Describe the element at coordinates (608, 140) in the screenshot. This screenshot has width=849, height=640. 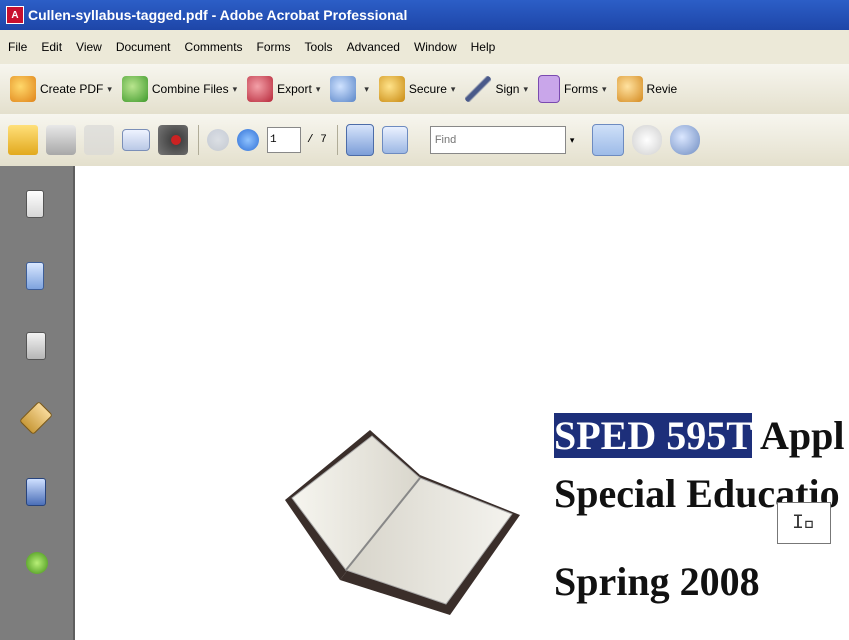
I see `select-tool-icon` at that location.